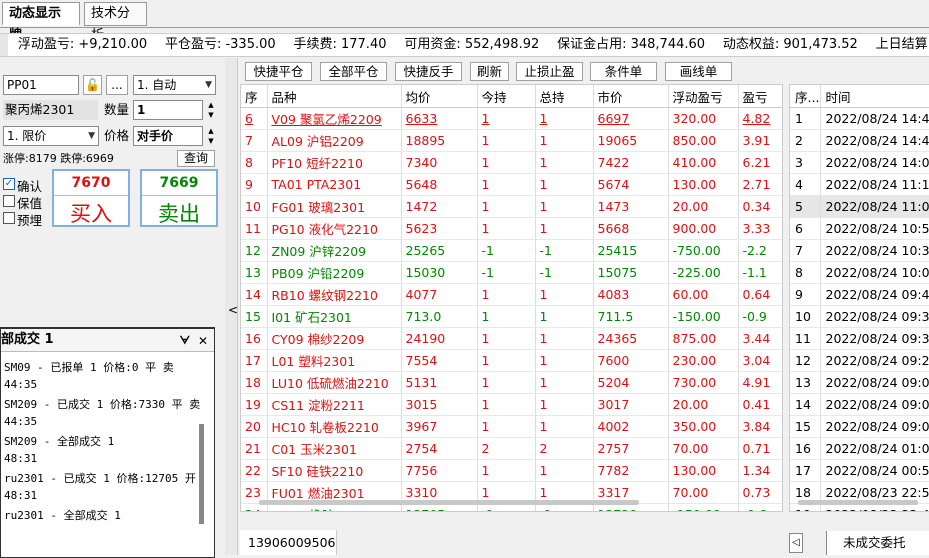 The height and width of the screenshot is (558, 929). I want to click on contract-field: 聚丙烯2301, so click(50, 110).